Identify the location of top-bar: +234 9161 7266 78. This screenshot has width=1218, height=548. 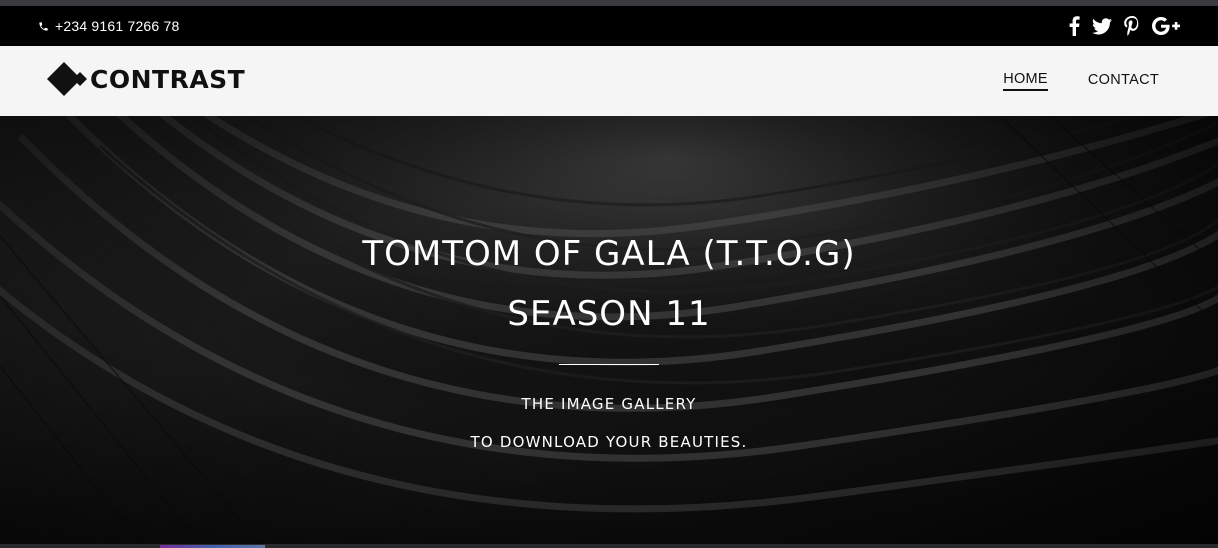
(609, 26).